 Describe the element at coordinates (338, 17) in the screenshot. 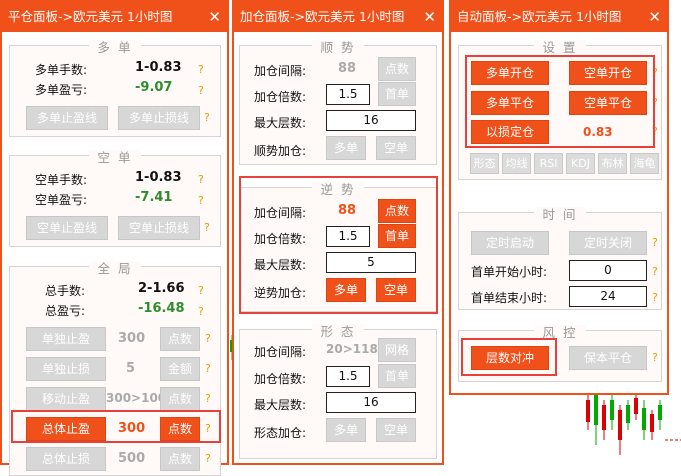

I see `panel-titlebar: 加仓面板->欧元美元 1小时图 ✕` at that location.